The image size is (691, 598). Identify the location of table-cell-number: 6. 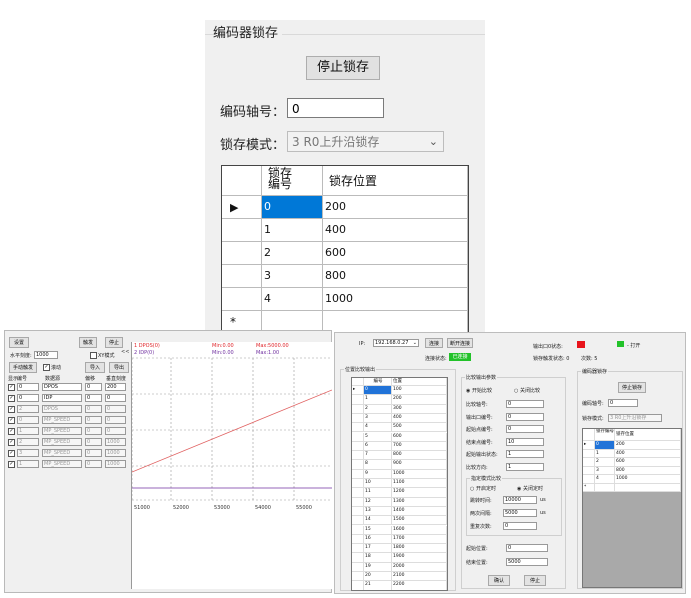
(378, 446).